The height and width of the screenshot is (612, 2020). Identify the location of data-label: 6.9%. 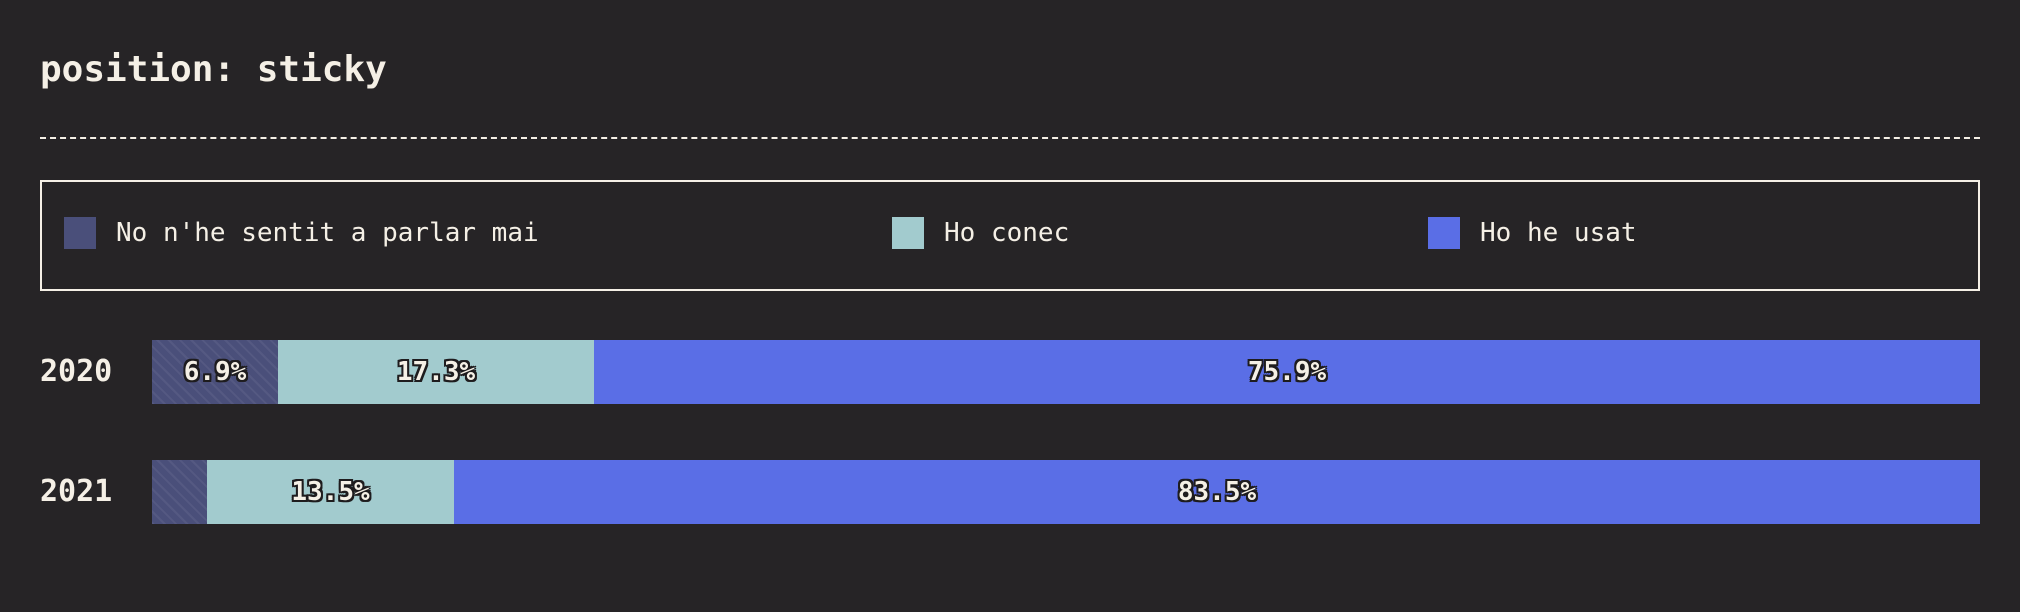
(215, 372).